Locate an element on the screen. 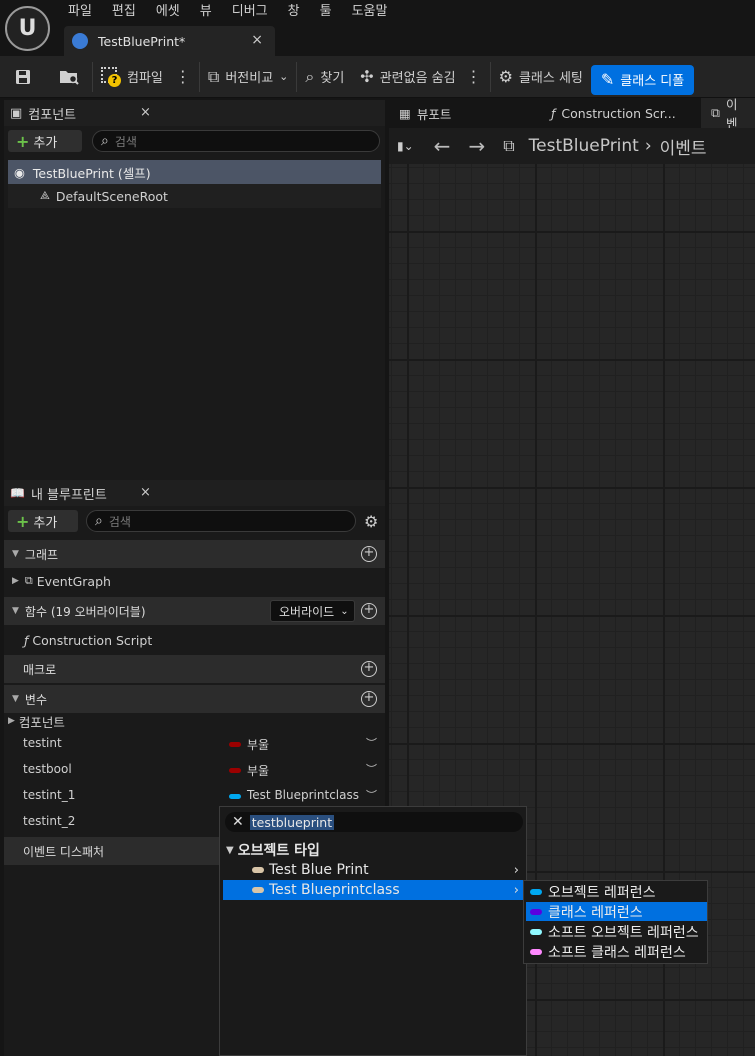  tab-event-graph: ⧉ 이벤 is located at coordinates (728, 114).